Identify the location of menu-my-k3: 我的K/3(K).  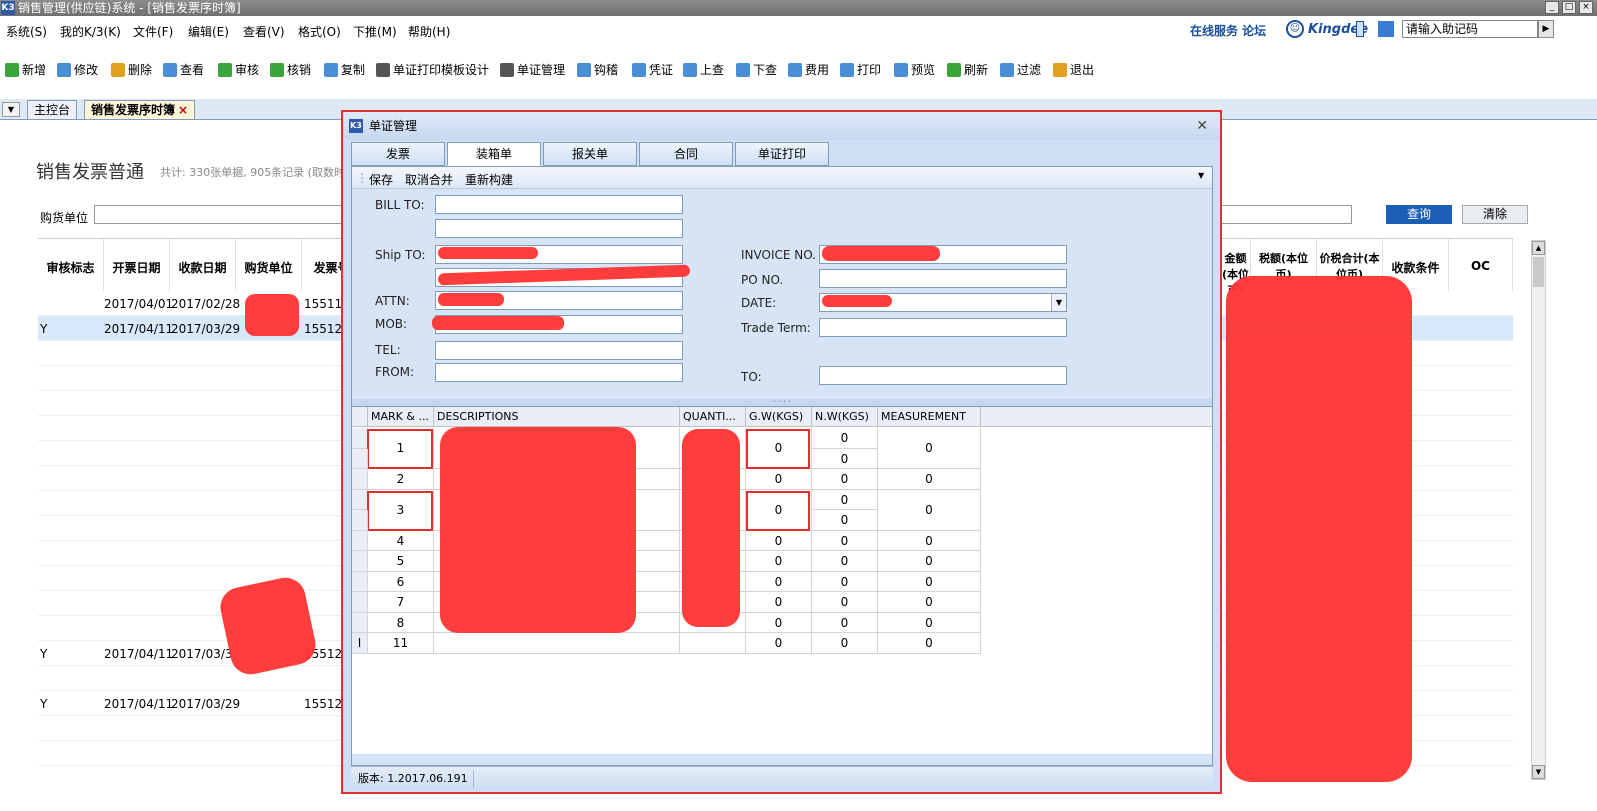
(90, 31).